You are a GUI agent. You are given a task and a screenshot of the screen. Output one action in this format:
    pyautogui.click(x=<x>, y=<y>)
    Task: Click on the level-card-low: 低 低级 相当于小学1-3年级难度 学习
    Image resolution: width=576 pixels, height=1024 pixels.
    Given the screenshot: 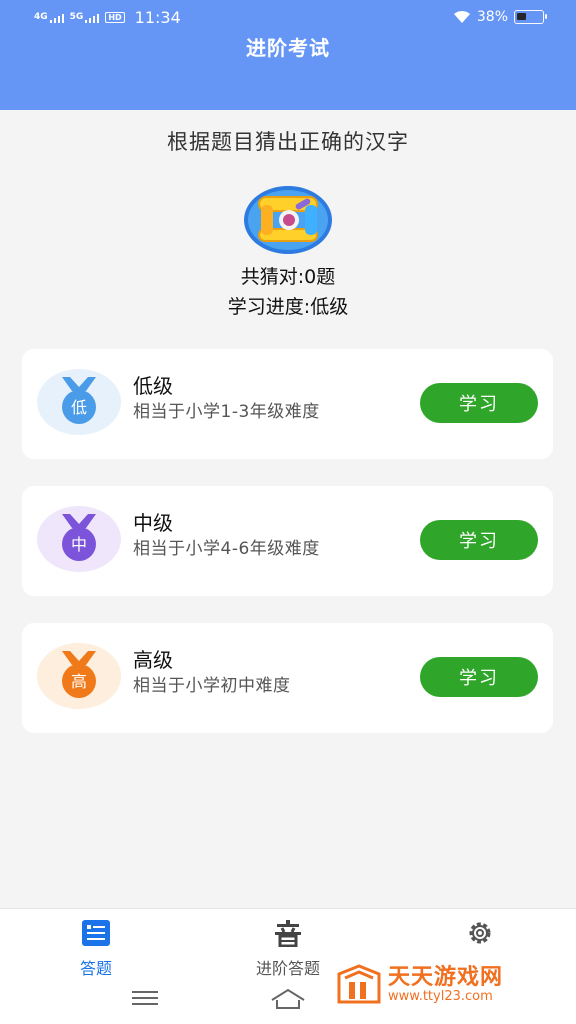 What is the action you would take?
    pyautogui.click(x=287, y=404)
    